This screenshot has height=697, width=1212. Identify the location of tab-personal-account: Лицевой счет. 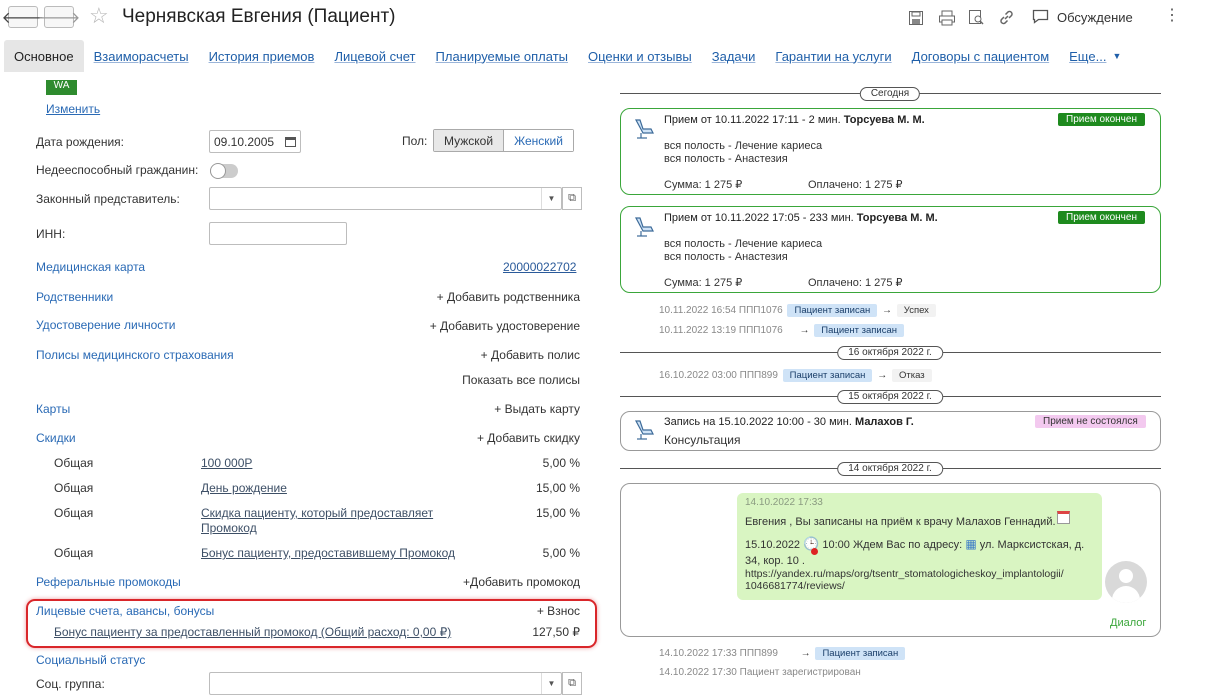
(374, 56).